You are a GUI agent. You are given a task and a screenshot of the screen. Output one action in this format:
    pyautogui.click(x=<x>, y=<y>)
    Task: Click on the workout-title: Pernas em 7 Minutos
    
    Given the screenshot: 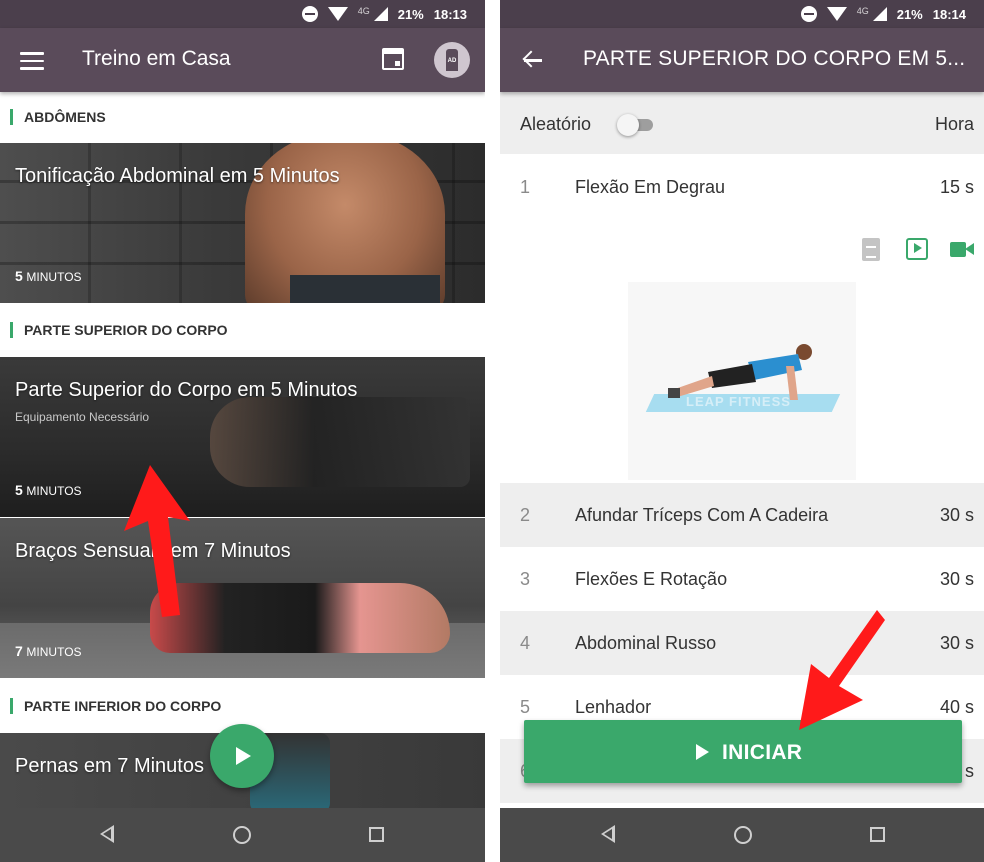 What is the action you would take?
    pyautogui.click(x=109, y=766)
    